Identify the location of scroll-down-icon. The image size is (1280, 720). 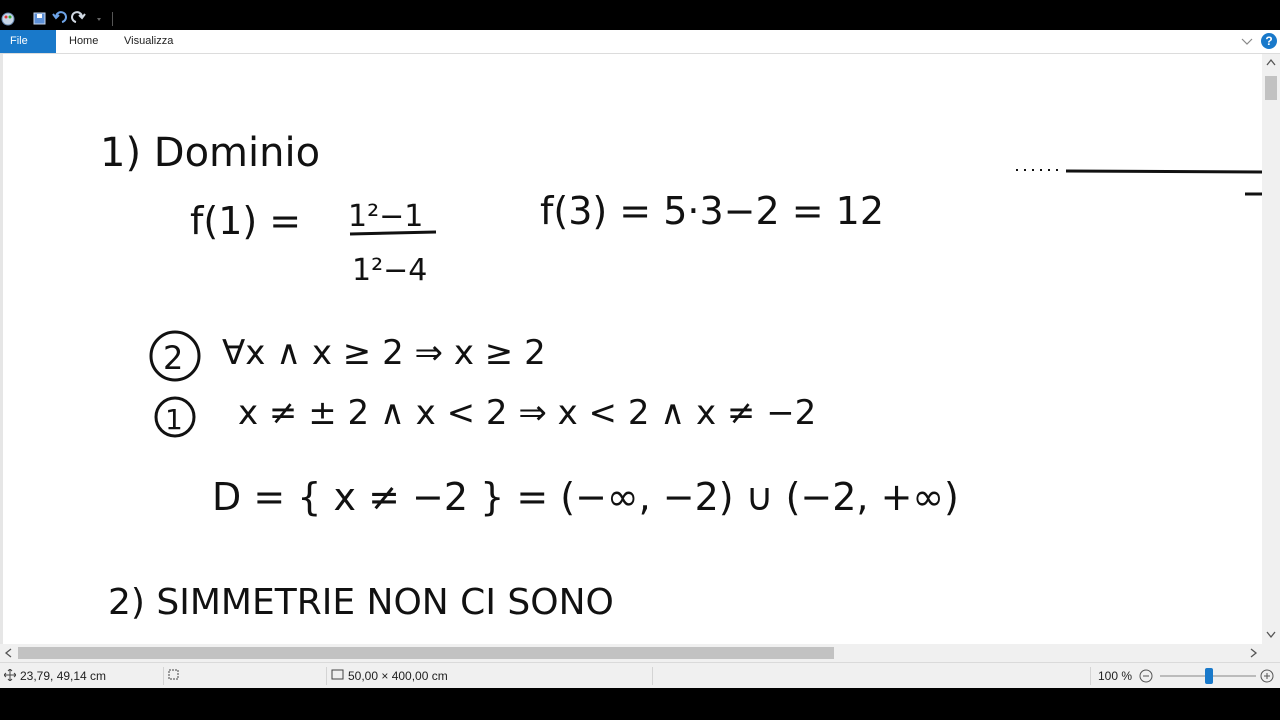
(1271, 635).